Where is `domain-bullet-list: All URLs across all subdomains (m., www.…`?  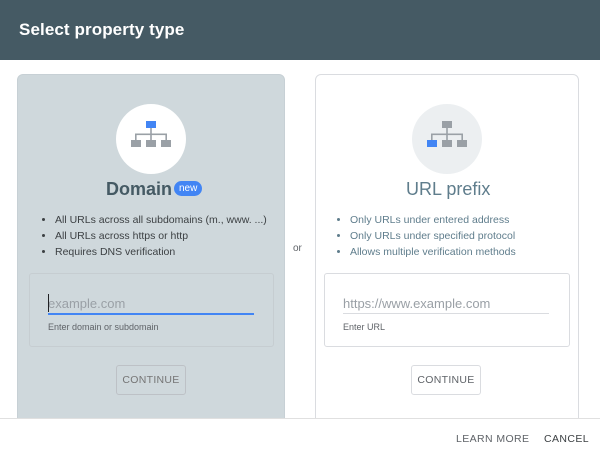 domain-bullet-list: All URLs across all subdomains (m., www.… is located at coordinates (151, 236).